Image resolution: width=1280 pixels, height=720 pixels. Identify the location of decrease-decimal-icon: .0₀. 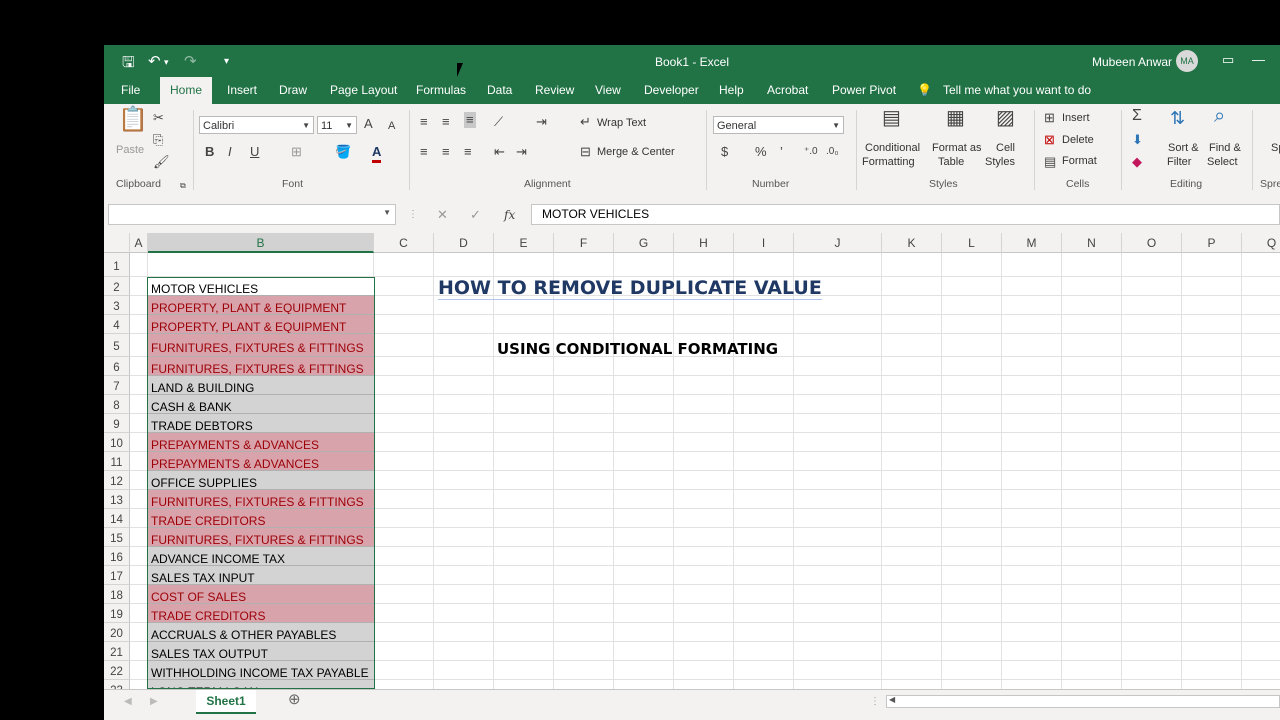
(832, 152).